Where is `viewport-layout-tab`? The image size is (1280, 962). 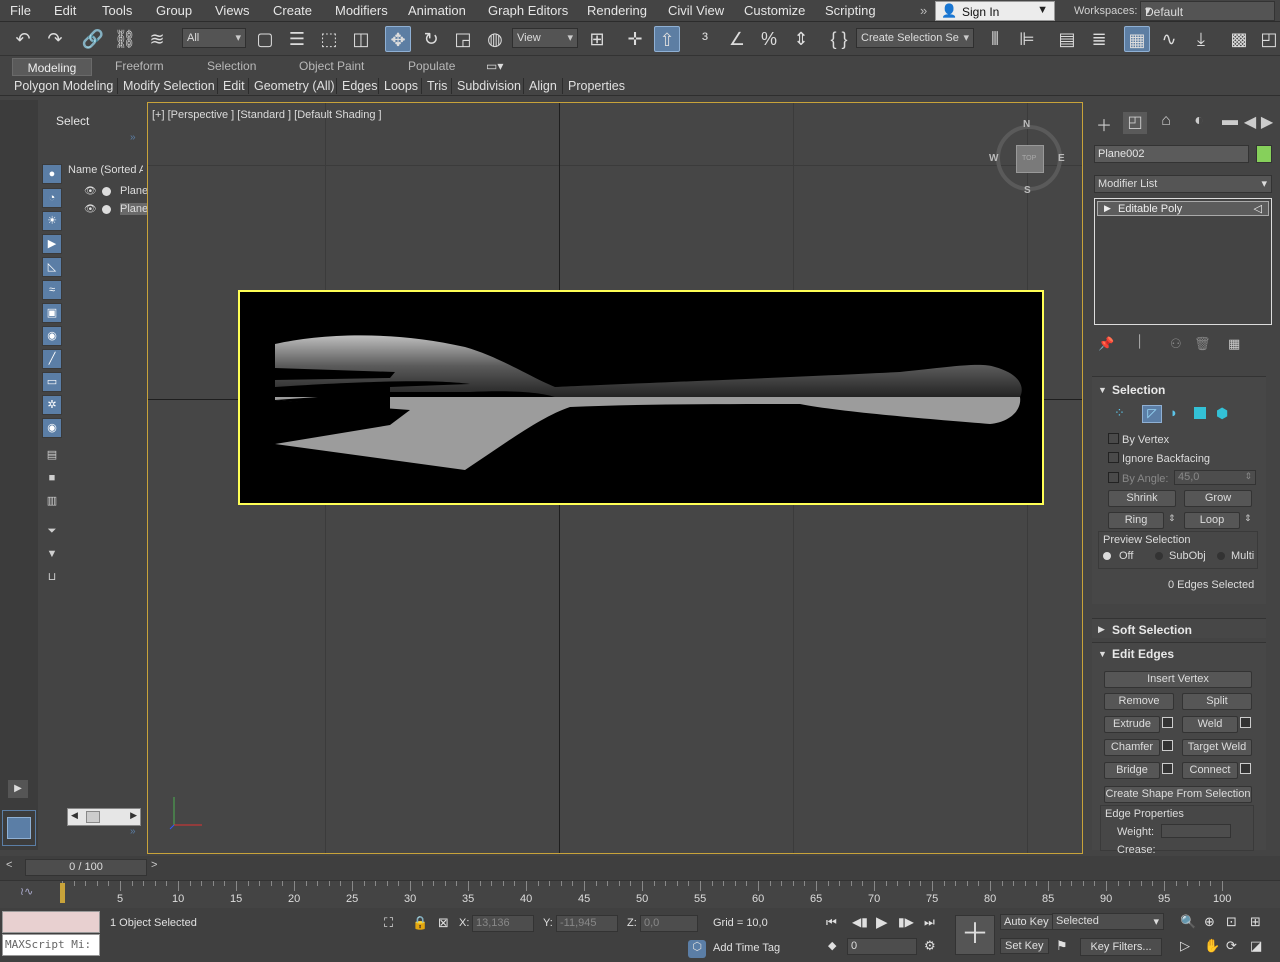
viewport-layout-tab is located at coordinates (19, 828).